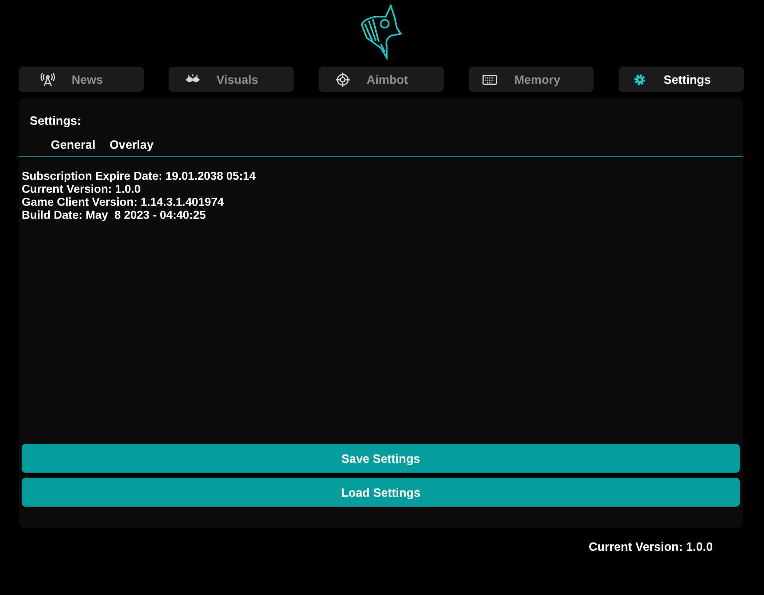 This screenshot has height=595, width=764. I want to click on tab: Visuals, so click(231, 79).